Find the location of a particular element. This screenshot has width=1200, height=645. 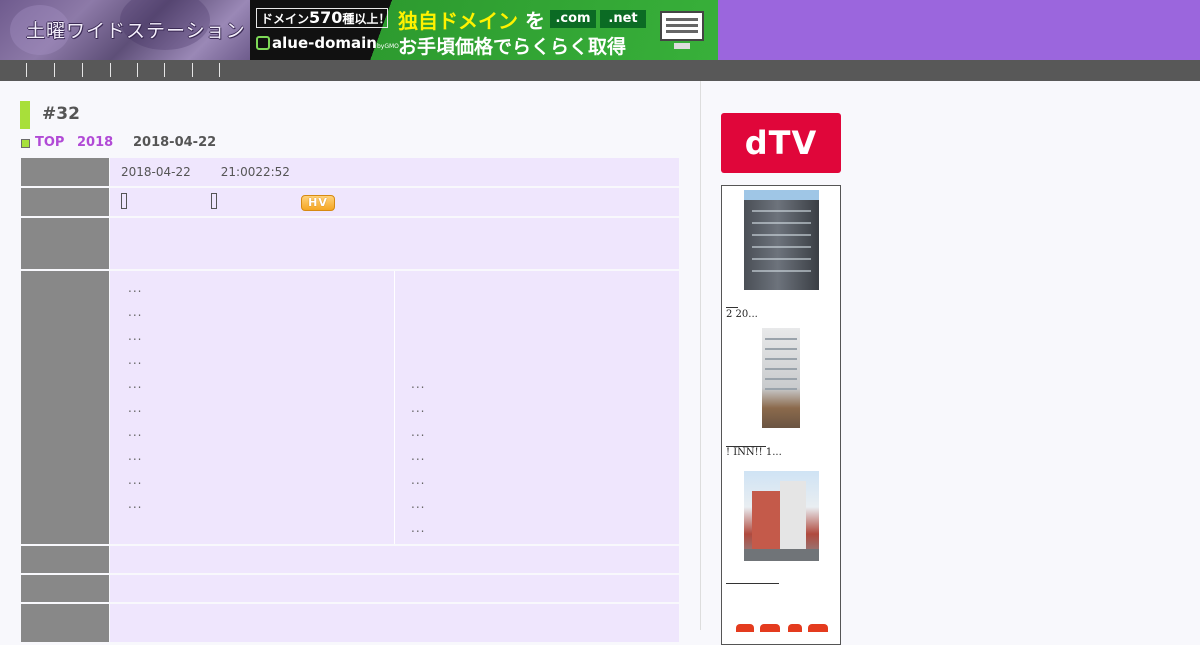

table-cell: 2018-04-22 21:0022:52 is located at coordinates (394, 172).